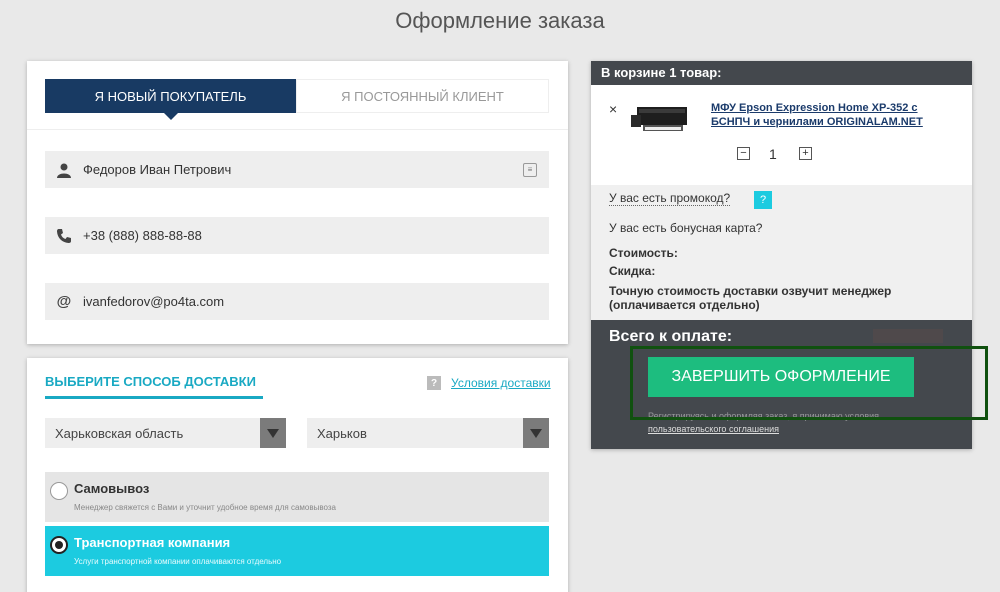 This screenshot has width=1000, height=592. What do you see at coordinates (500, 20) in the screenshot?
I see `page-title: Оформление заказа` at bounding box center [500, 20].